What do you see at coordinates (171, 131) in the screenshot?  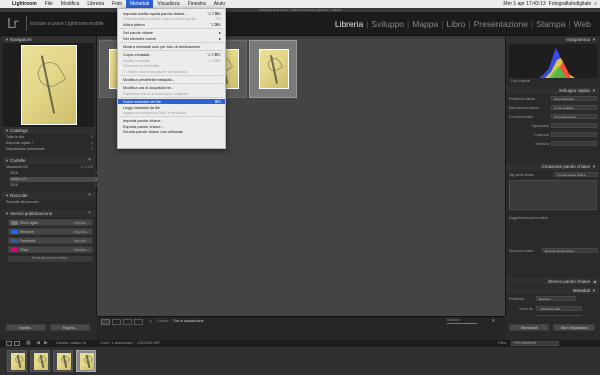 I see `menu-item: Svuota parole chiave non utilizzate` at bounding box center [171, 131].